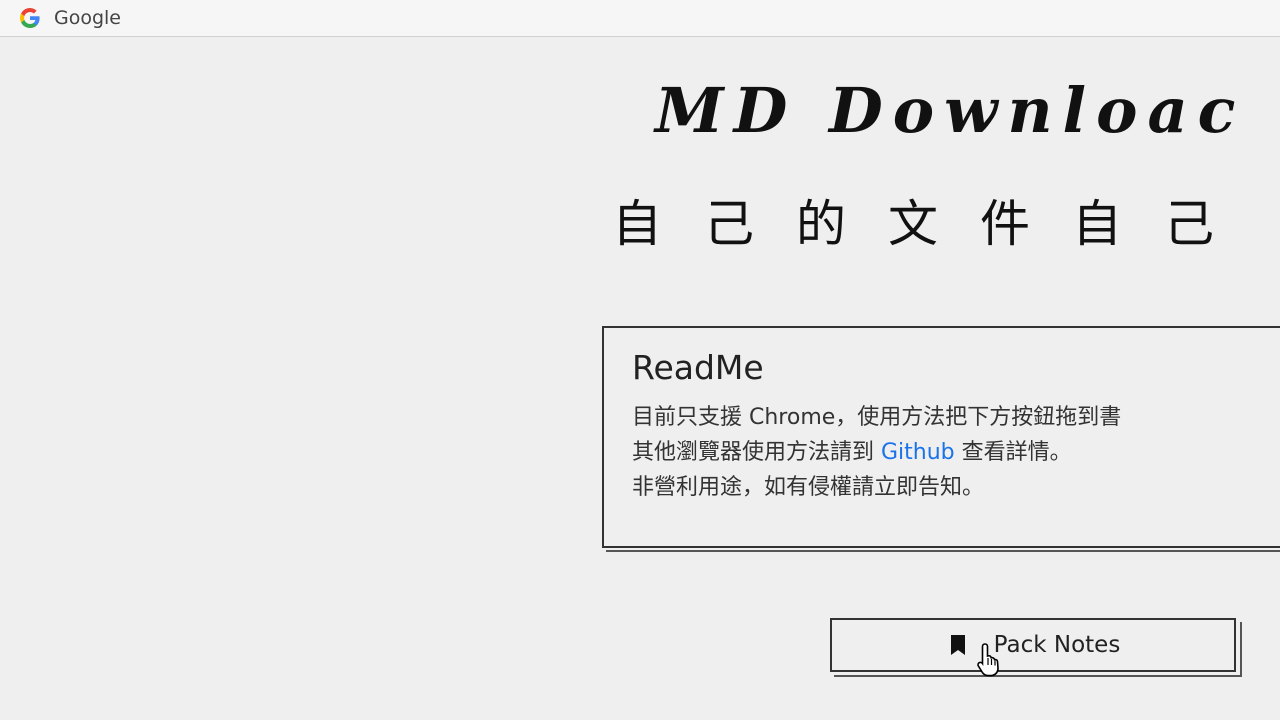 The image size is (1280, 720). What do you see at coordinates (957, 645) in the screenshot?
I see `bookmark-icon` at bounding box center [957, 645].